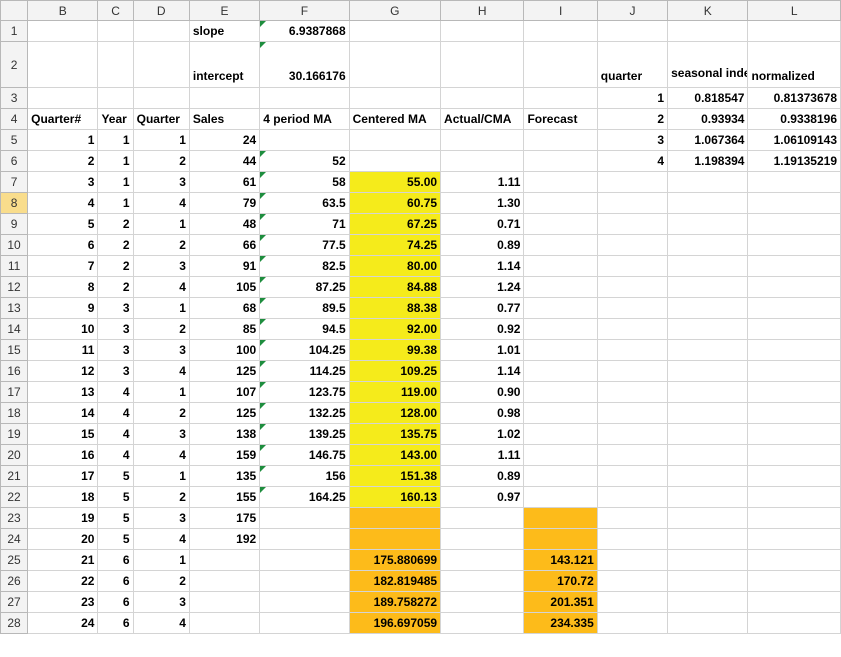  Describe the element at coordinates (115, 539) in the screenshot. I see `cell-c24: 5` at that location.